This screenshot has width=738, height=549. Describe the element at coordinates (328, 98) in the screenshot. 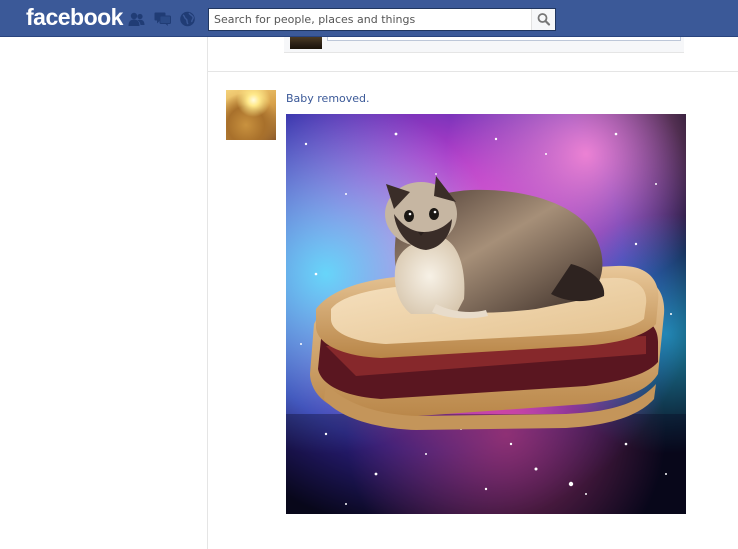

I see `story-text: Baby removed.` at that location.